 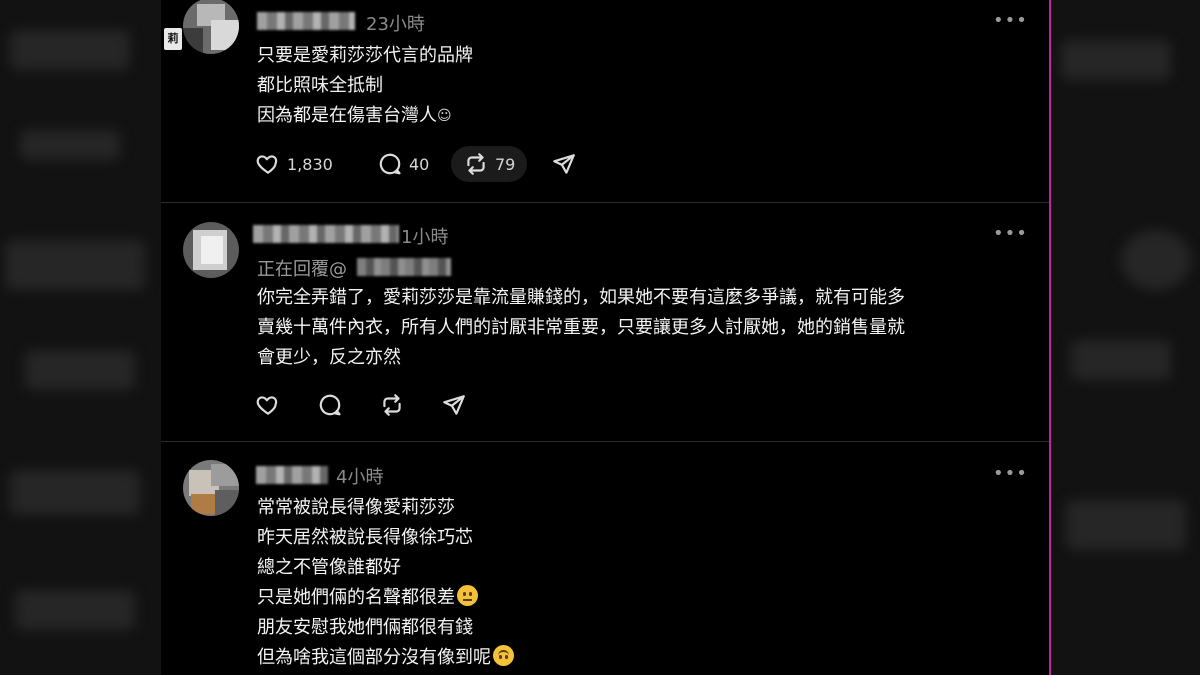 I want to click on repost-button, so click(x=392, y=405).